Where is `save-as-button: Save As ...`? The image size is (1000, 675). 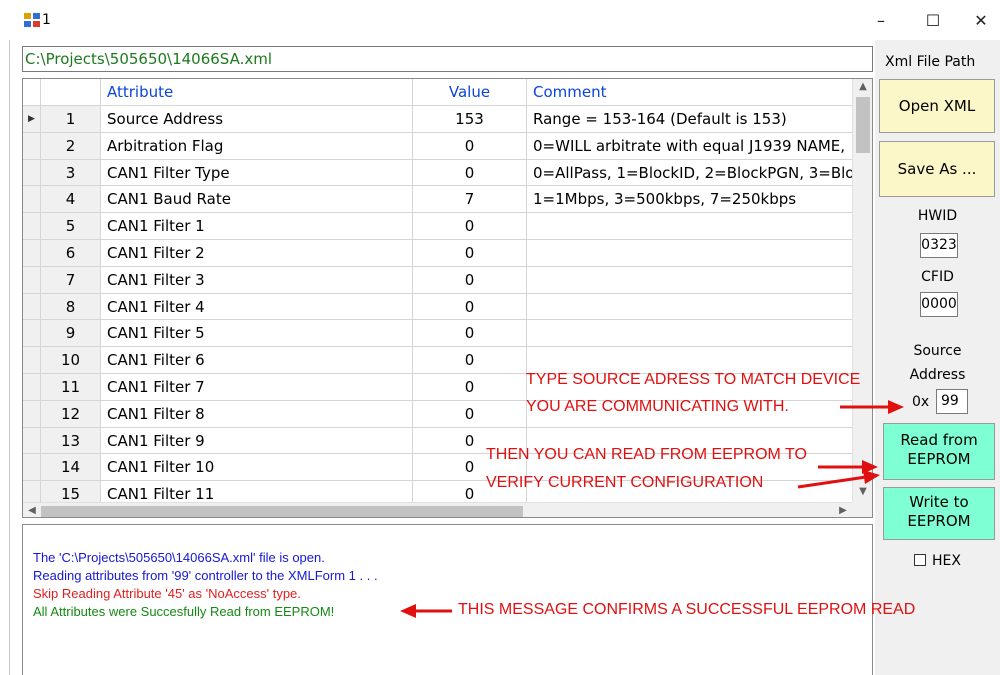
save-as-button: Save As ... is located at coordinates (937, 169).